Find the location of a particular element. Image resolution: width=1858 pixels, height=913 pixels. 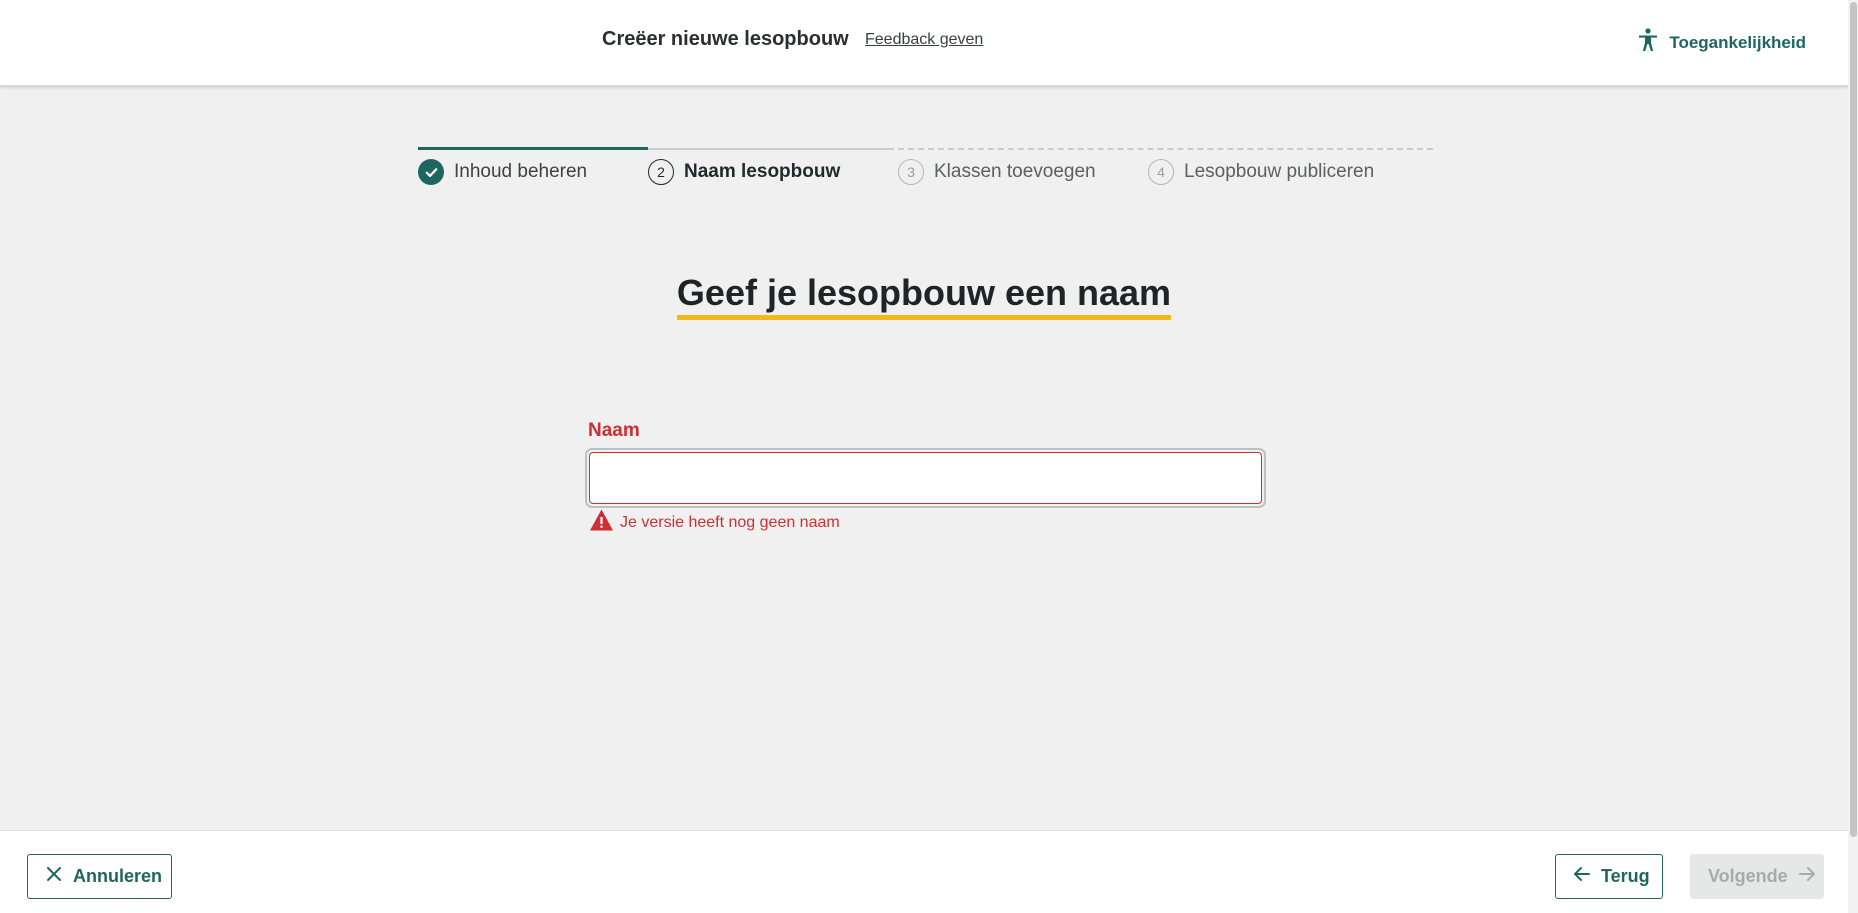

name-field-label: Naam is located at coordinates (614, 430).